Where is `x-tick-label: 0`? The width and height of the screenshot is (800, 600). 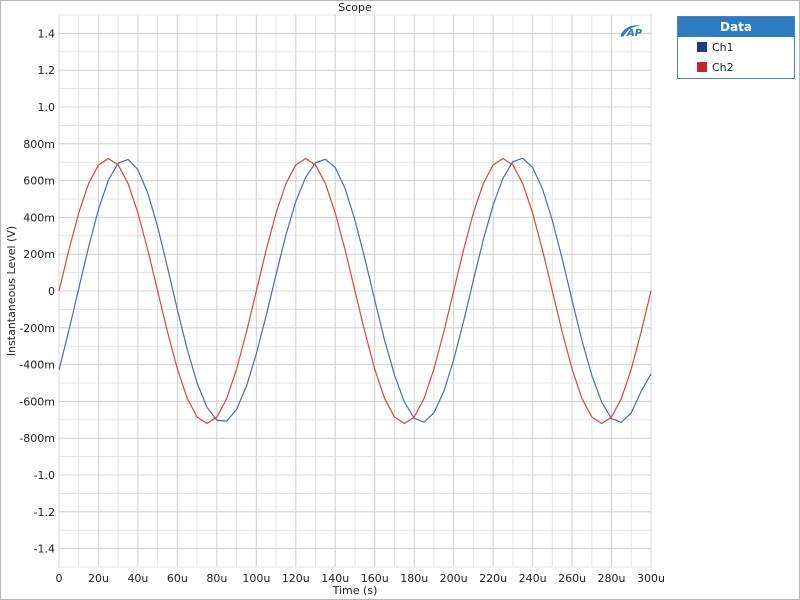 x-tick-label: 0 is located at coordinates (59, 578).